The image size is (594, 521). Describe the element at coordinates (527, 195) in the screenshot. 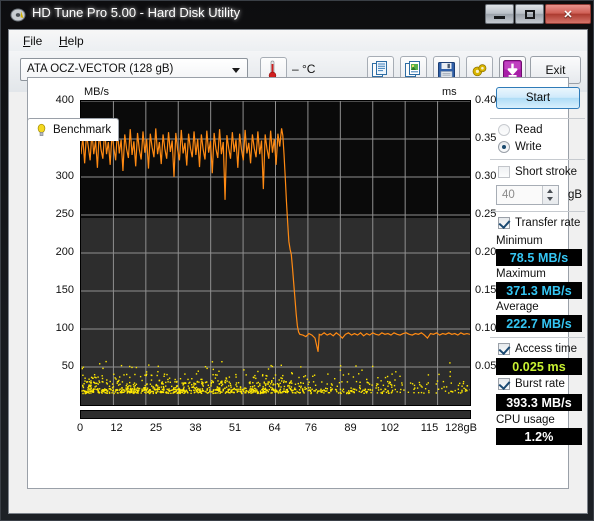

I see `short-stroke-stepper: 40` at that location.